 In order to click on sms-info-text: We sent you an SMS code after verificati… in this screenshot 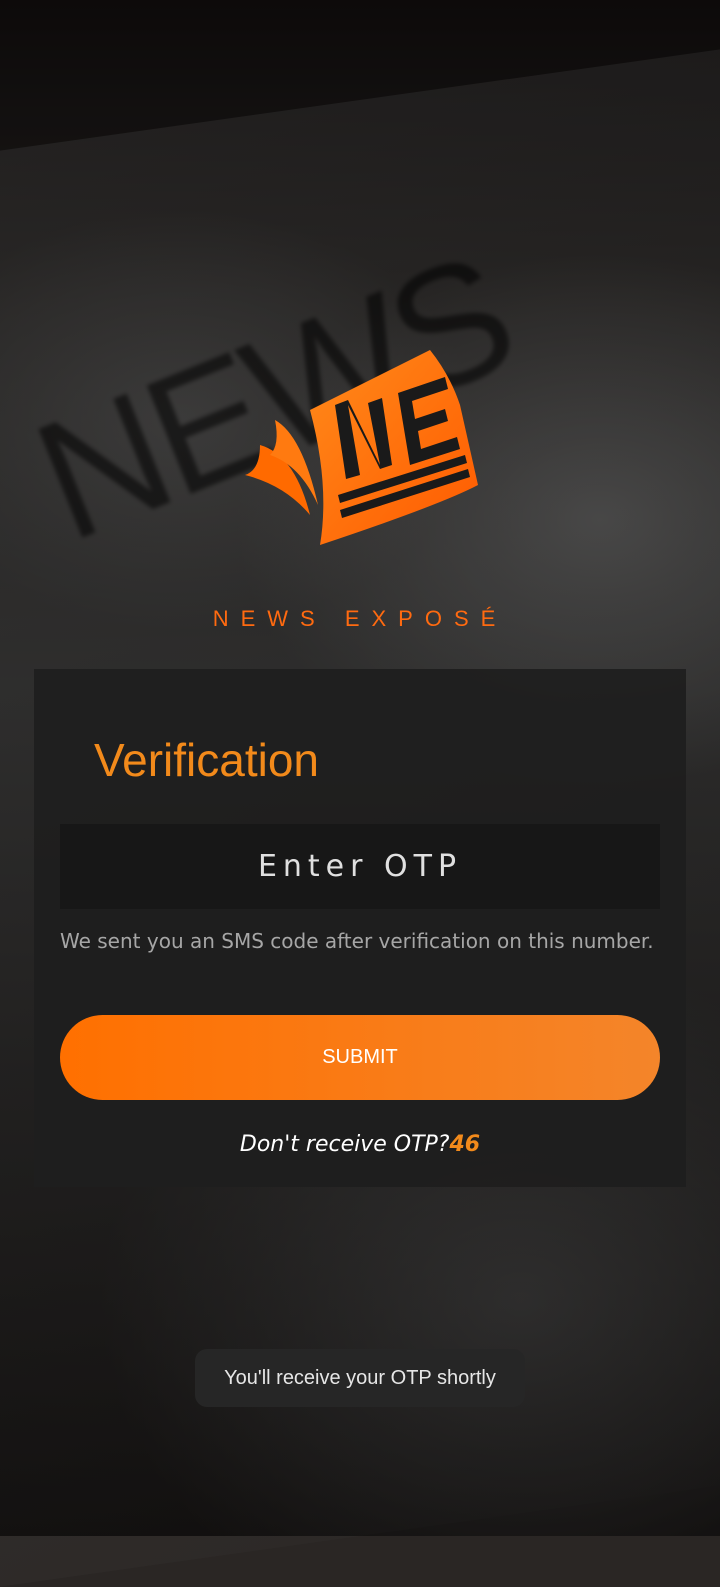, I will do `click(357, 941)`.